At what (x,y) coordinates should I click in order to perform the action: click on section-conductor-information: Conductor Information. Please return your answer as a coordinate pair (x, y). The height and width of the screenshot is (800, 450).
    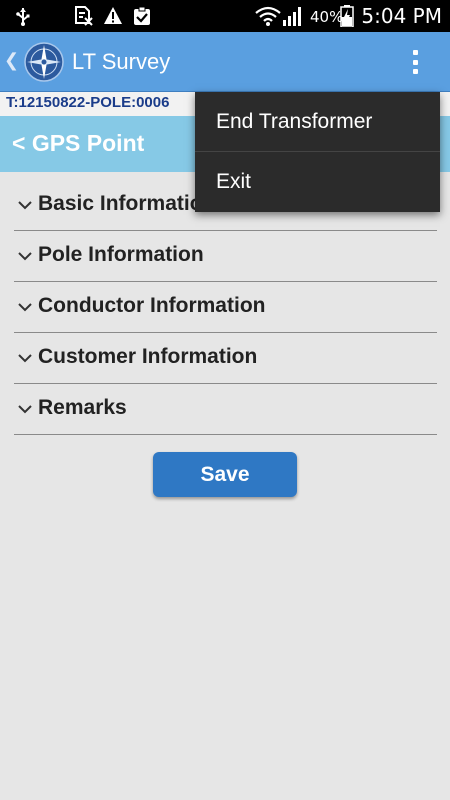
    Looking at the image, I should click on (225, 307).